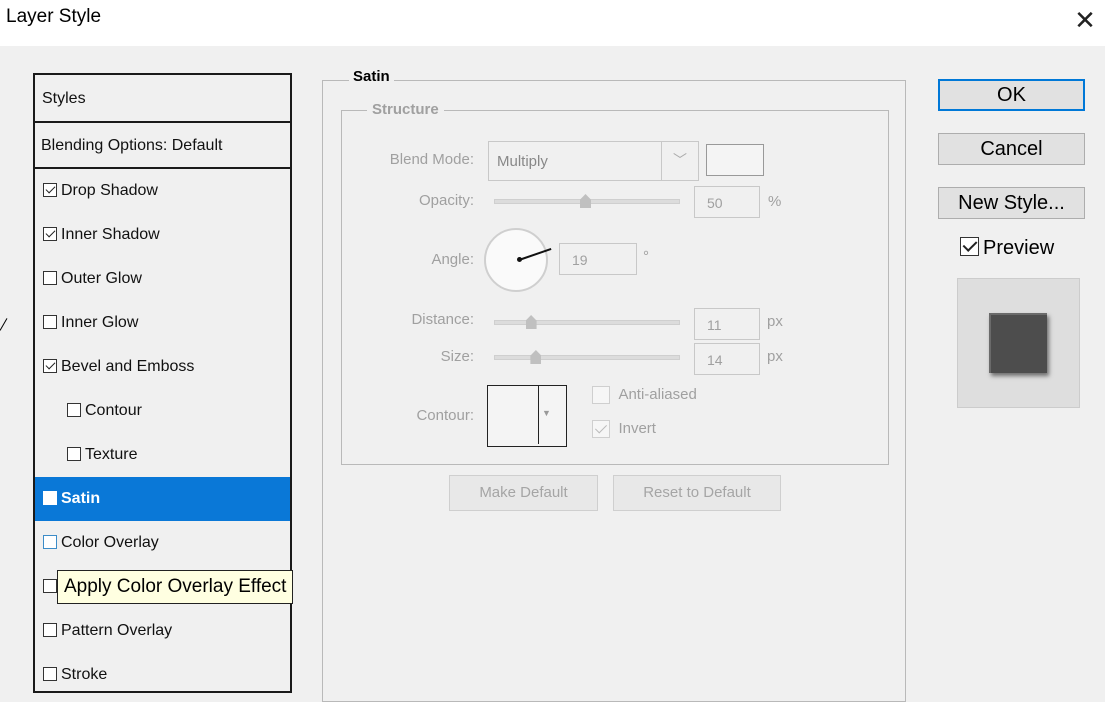 Image resolution: width=1105 pixels, height=702 pixels. I want to click on invert-label: Invert, so click(637, 429).